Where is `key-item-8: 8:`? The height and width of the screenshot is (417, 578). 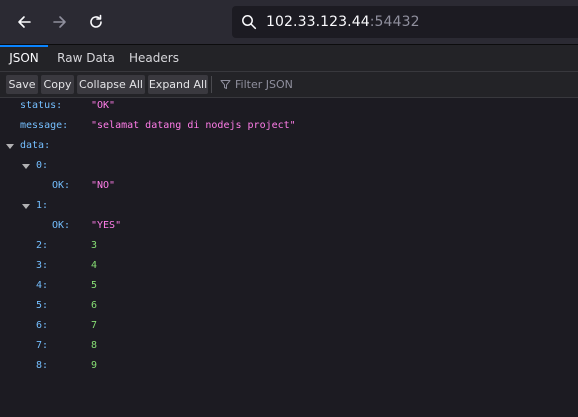
key-item-8: 8: is located at coordinates (42, 365).